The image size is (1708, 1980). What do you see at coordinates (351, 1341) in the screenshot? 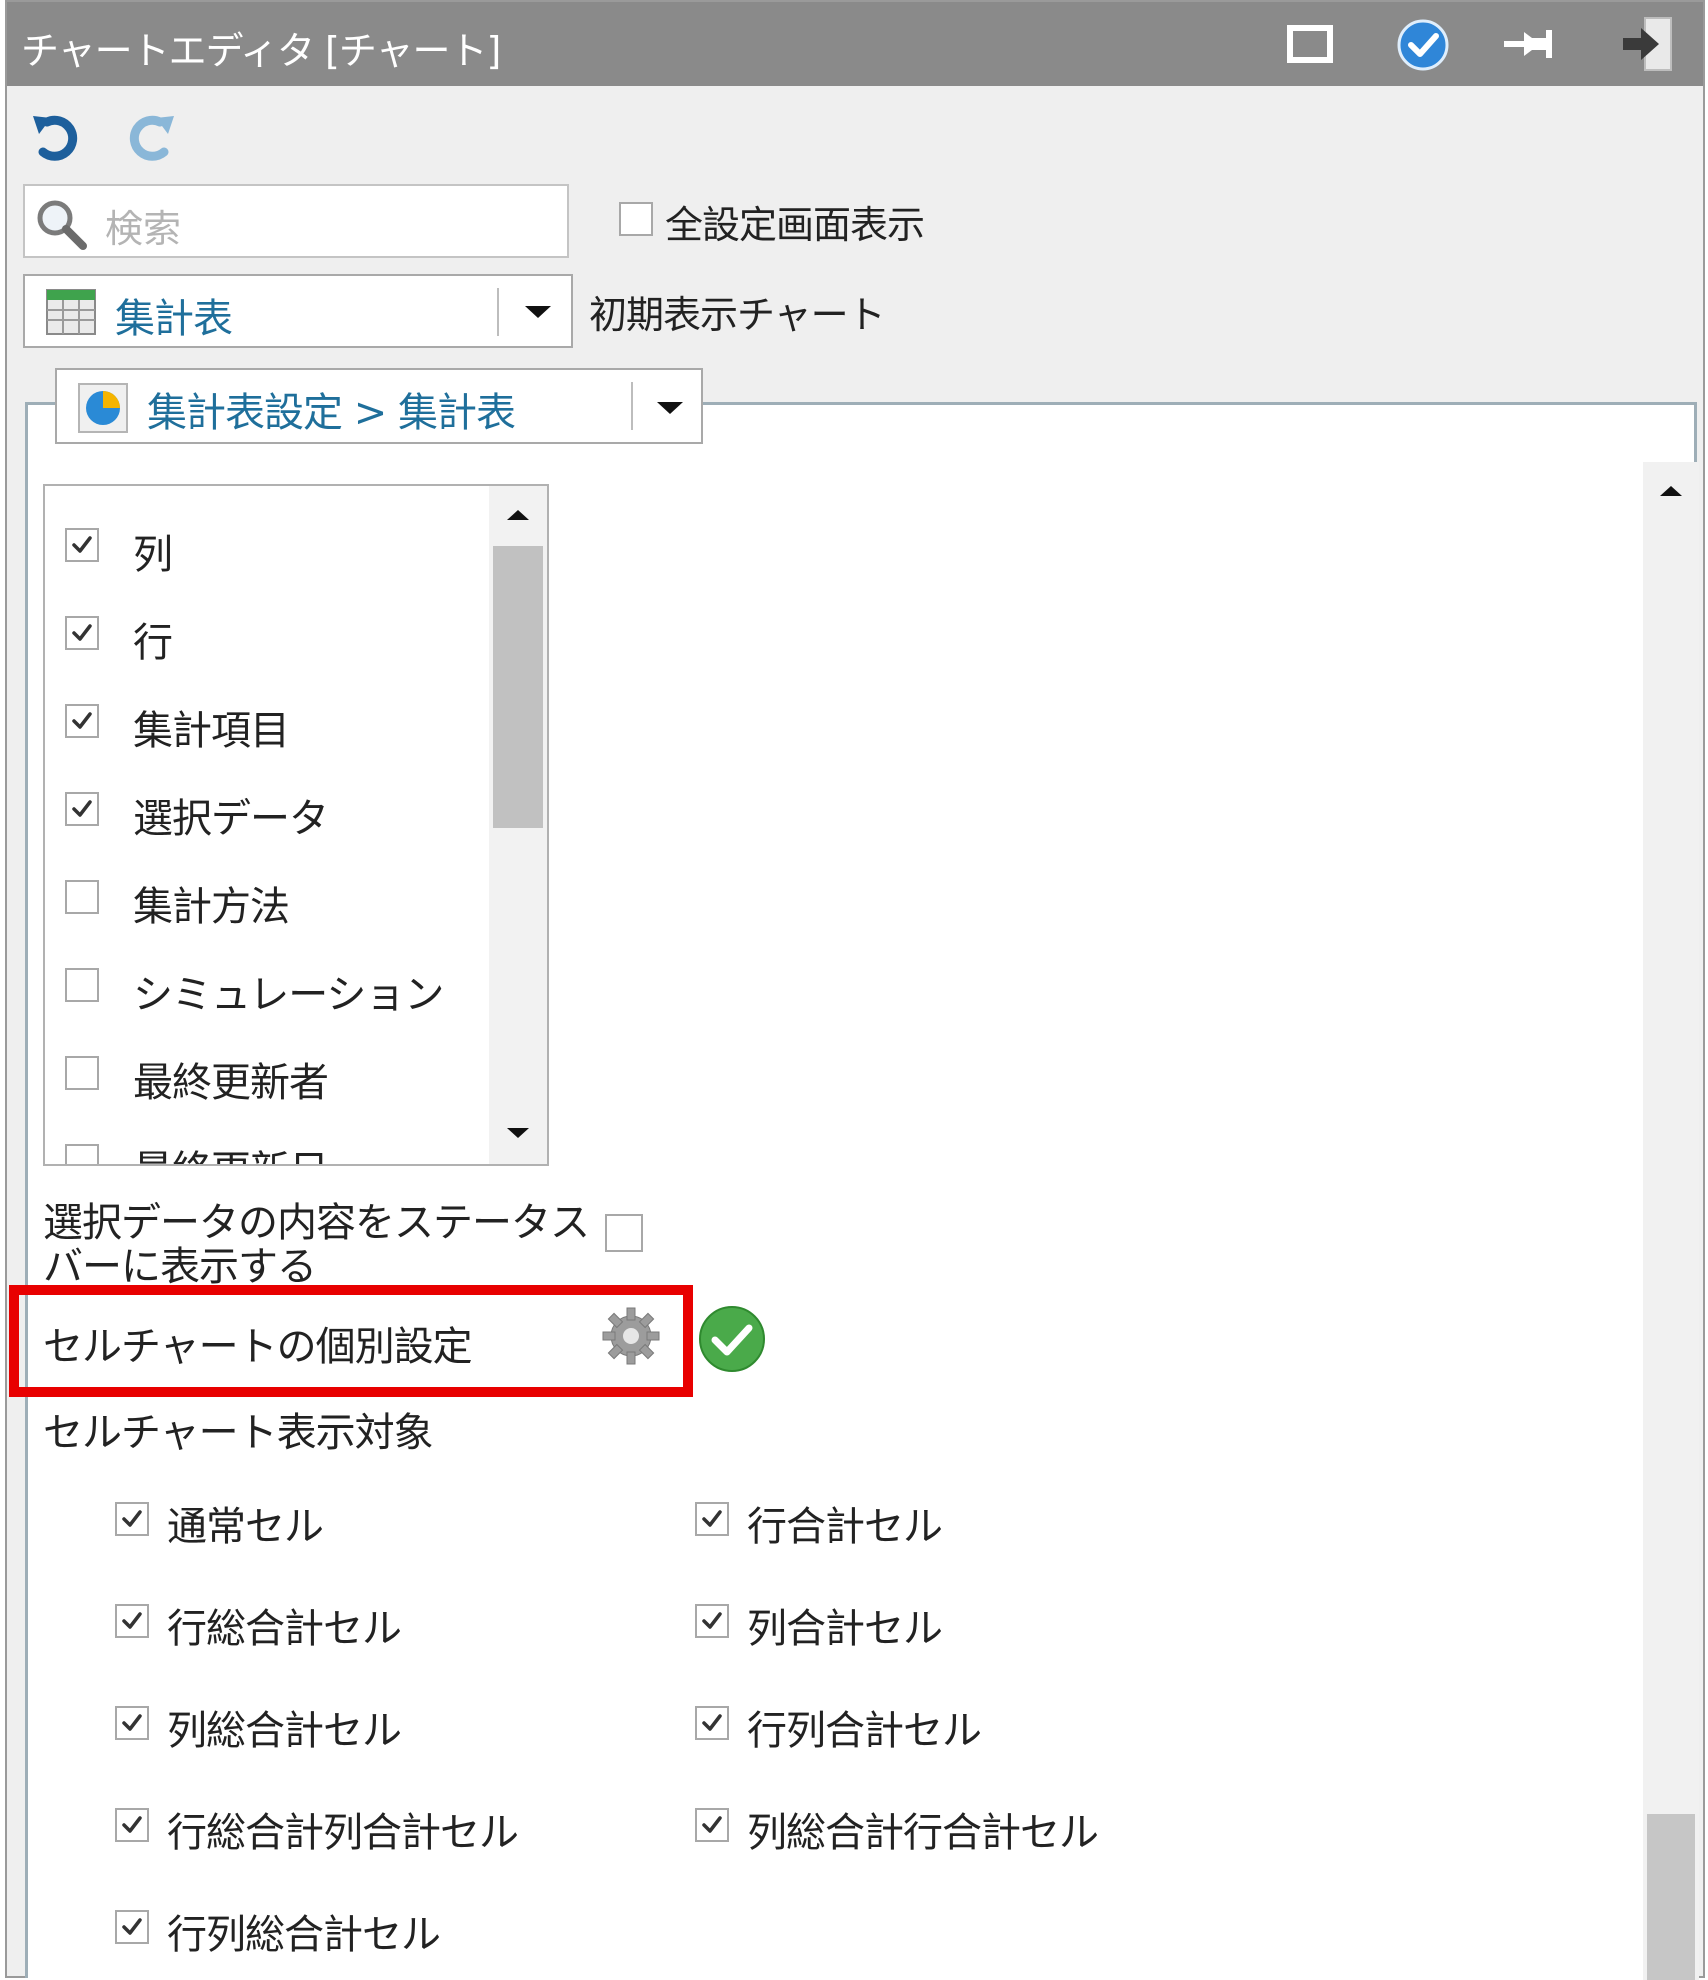
I see `highlight-frame` at bounding box center [351, 1341].